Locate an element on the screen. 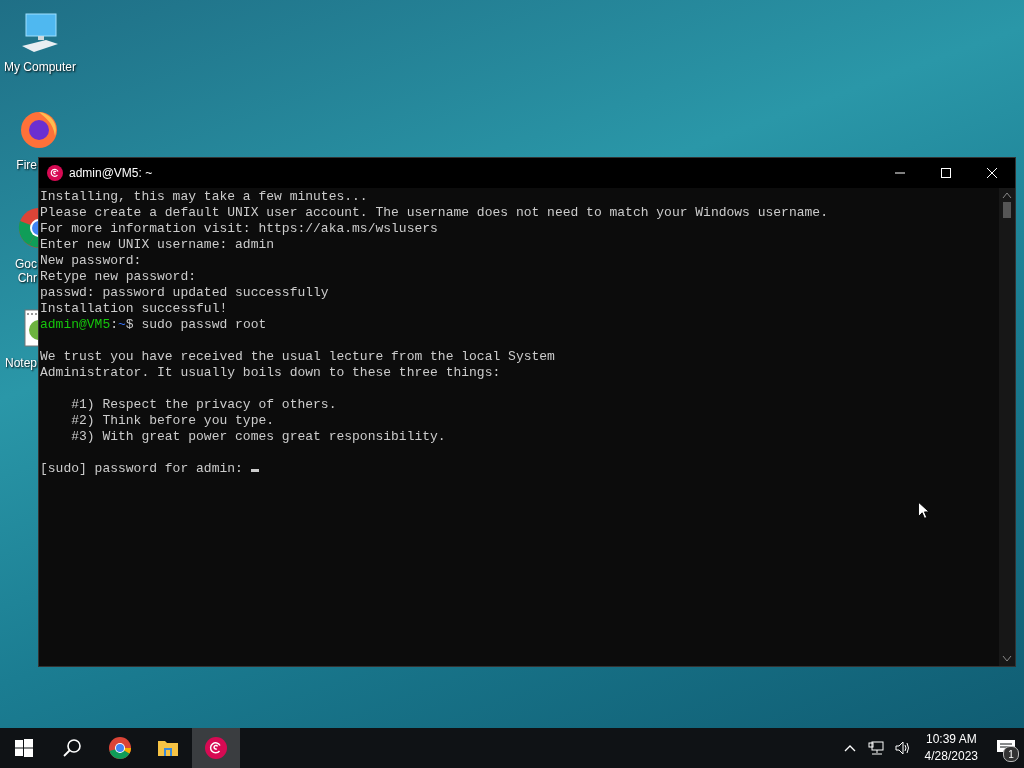 This screenshot has width=1024, height=768. clock-date: 4/28/2023 is located at coordinates (951, 756).